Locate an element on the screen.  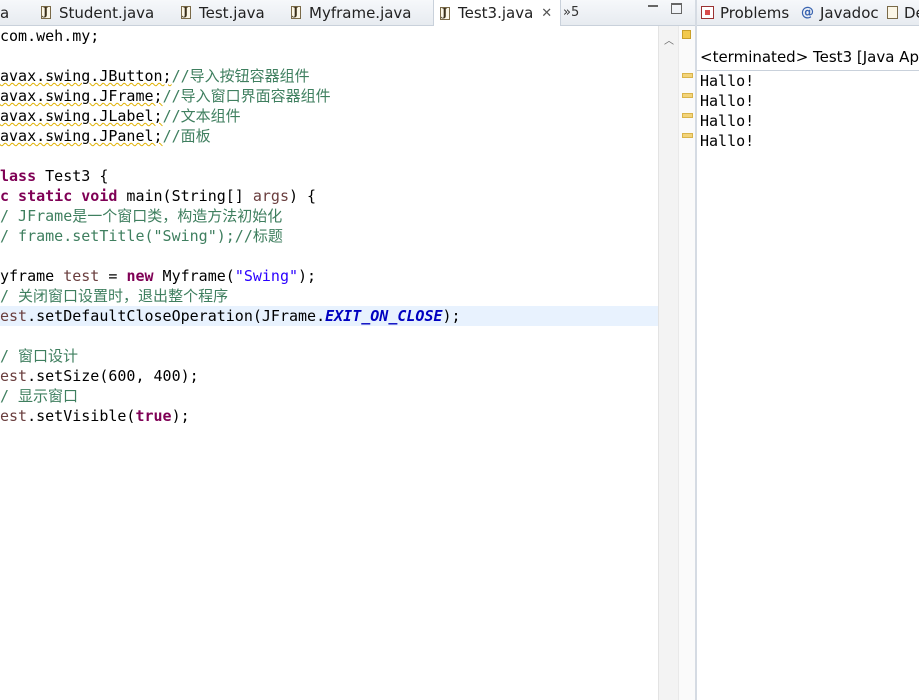
minimize-icon is located at coordinates (653, 6).